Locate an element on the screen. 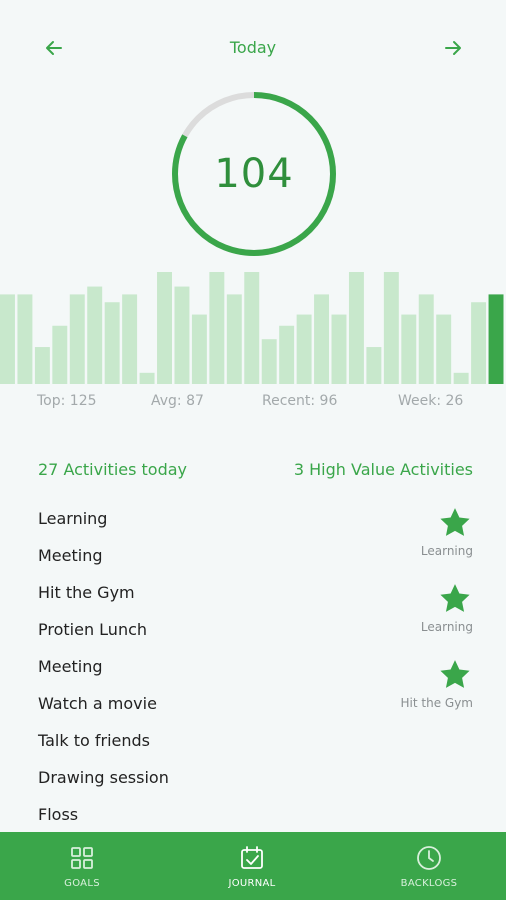  page-title: Today is located at coordinates (253, 47).